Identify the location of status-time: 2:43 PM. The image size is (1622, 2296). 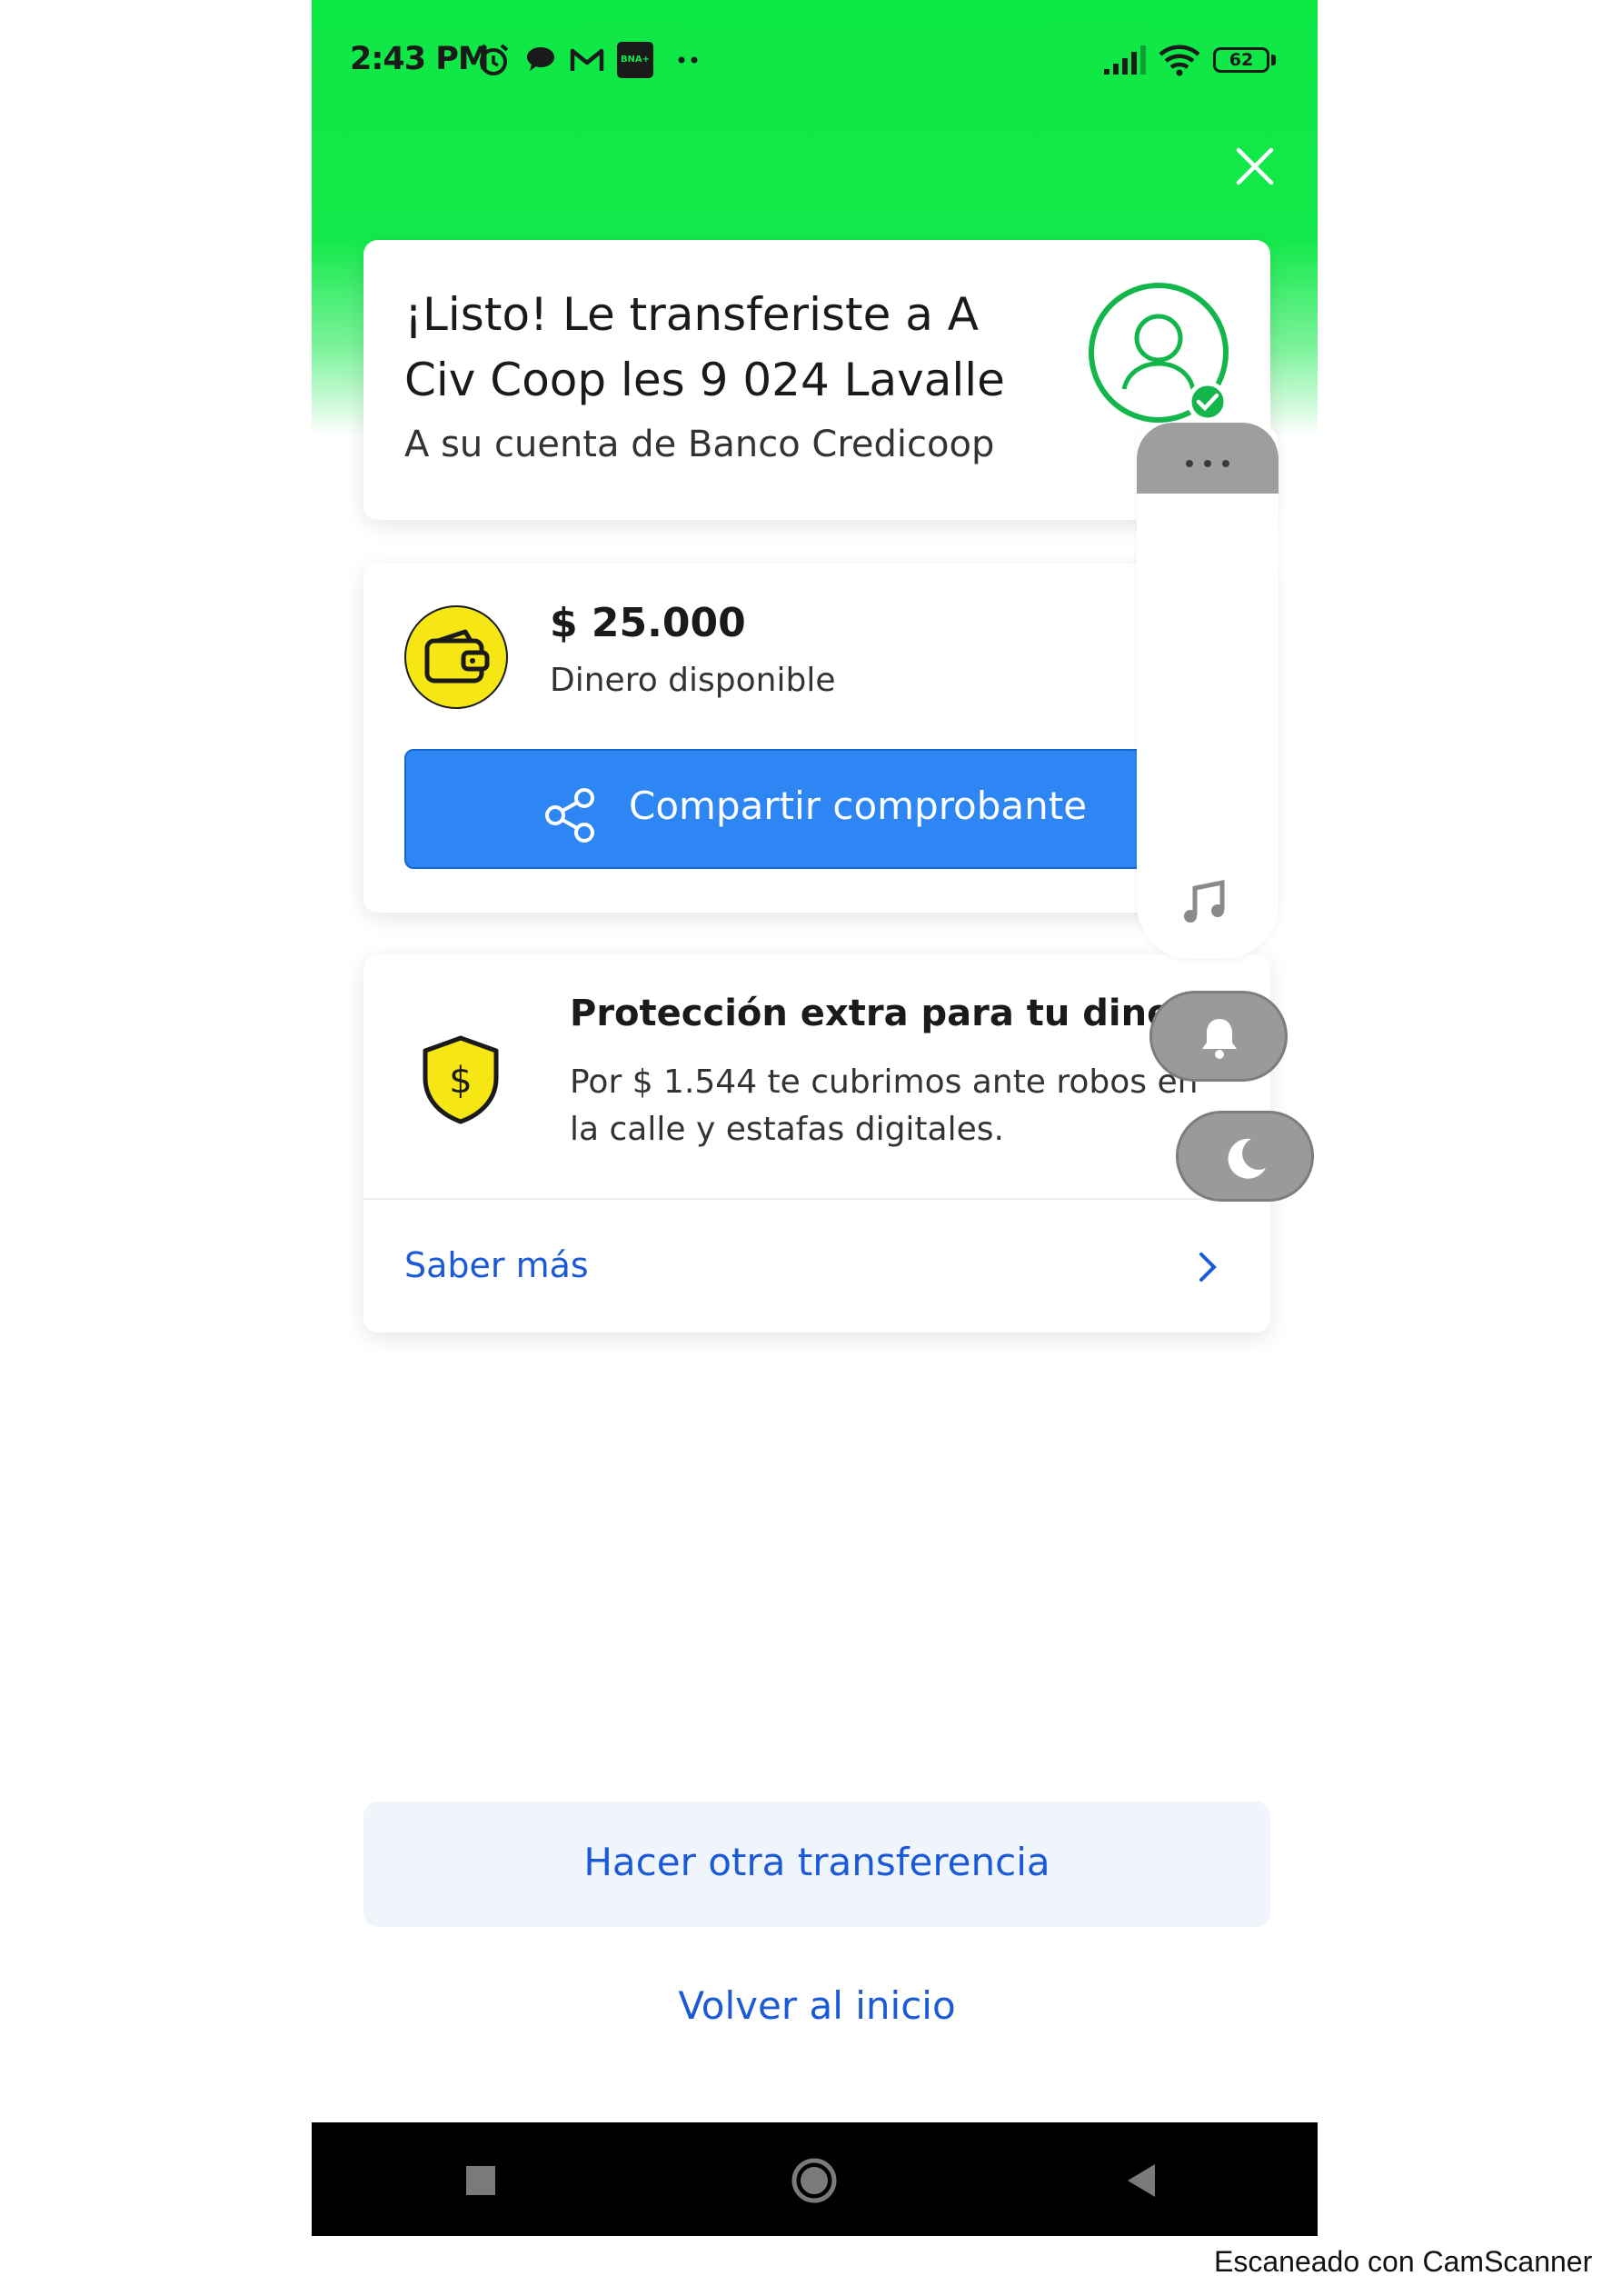
(420, 59).